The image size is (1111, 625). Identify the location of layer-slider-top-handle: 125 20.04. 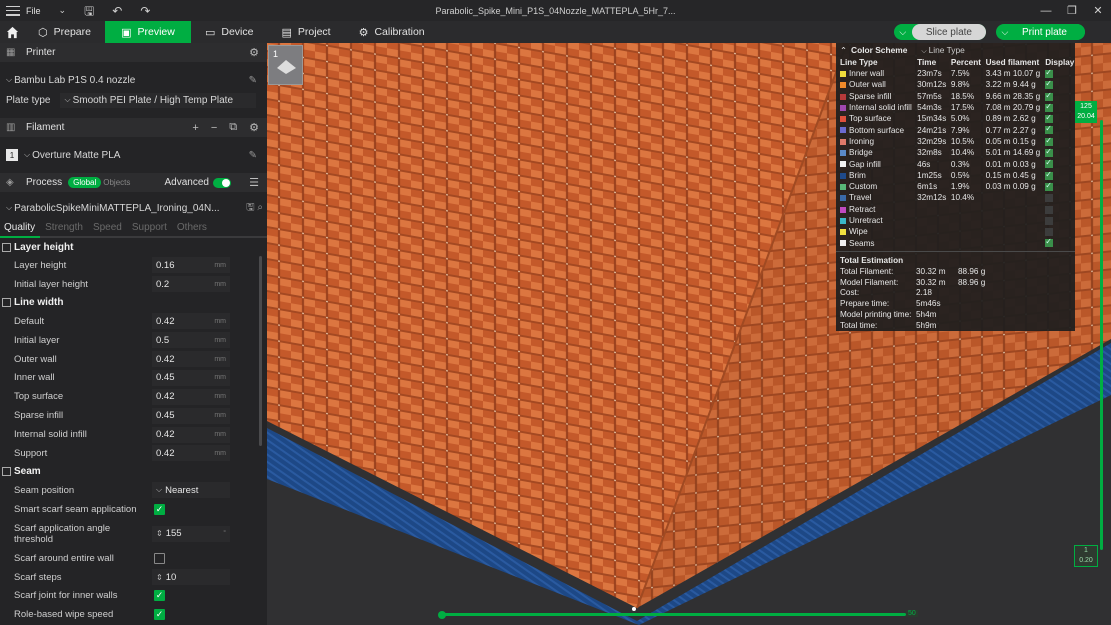
(1086, 112).